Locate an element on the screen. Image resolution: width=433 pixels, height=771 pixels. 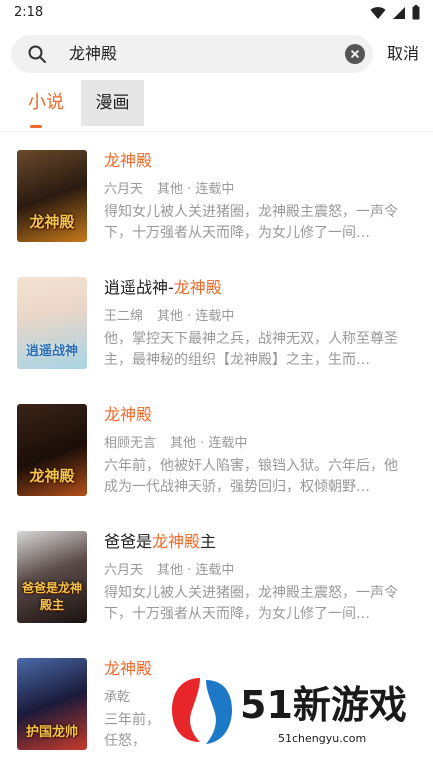
clear-icon is located at coordinates (355, 54).